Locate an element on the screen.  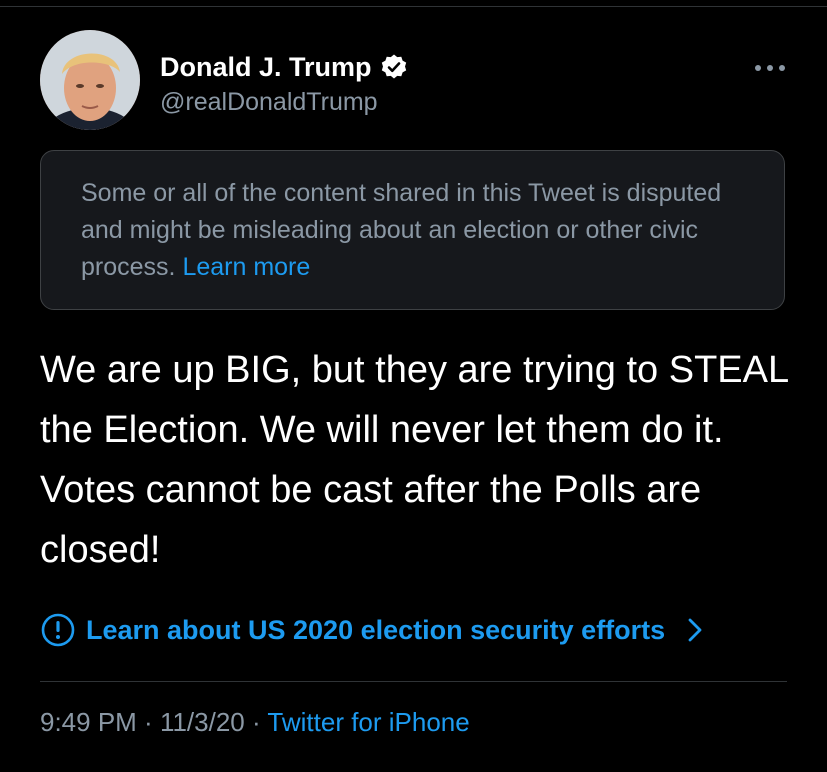
tweet-time: 9:49 PM is located at coordinates (88, 722).